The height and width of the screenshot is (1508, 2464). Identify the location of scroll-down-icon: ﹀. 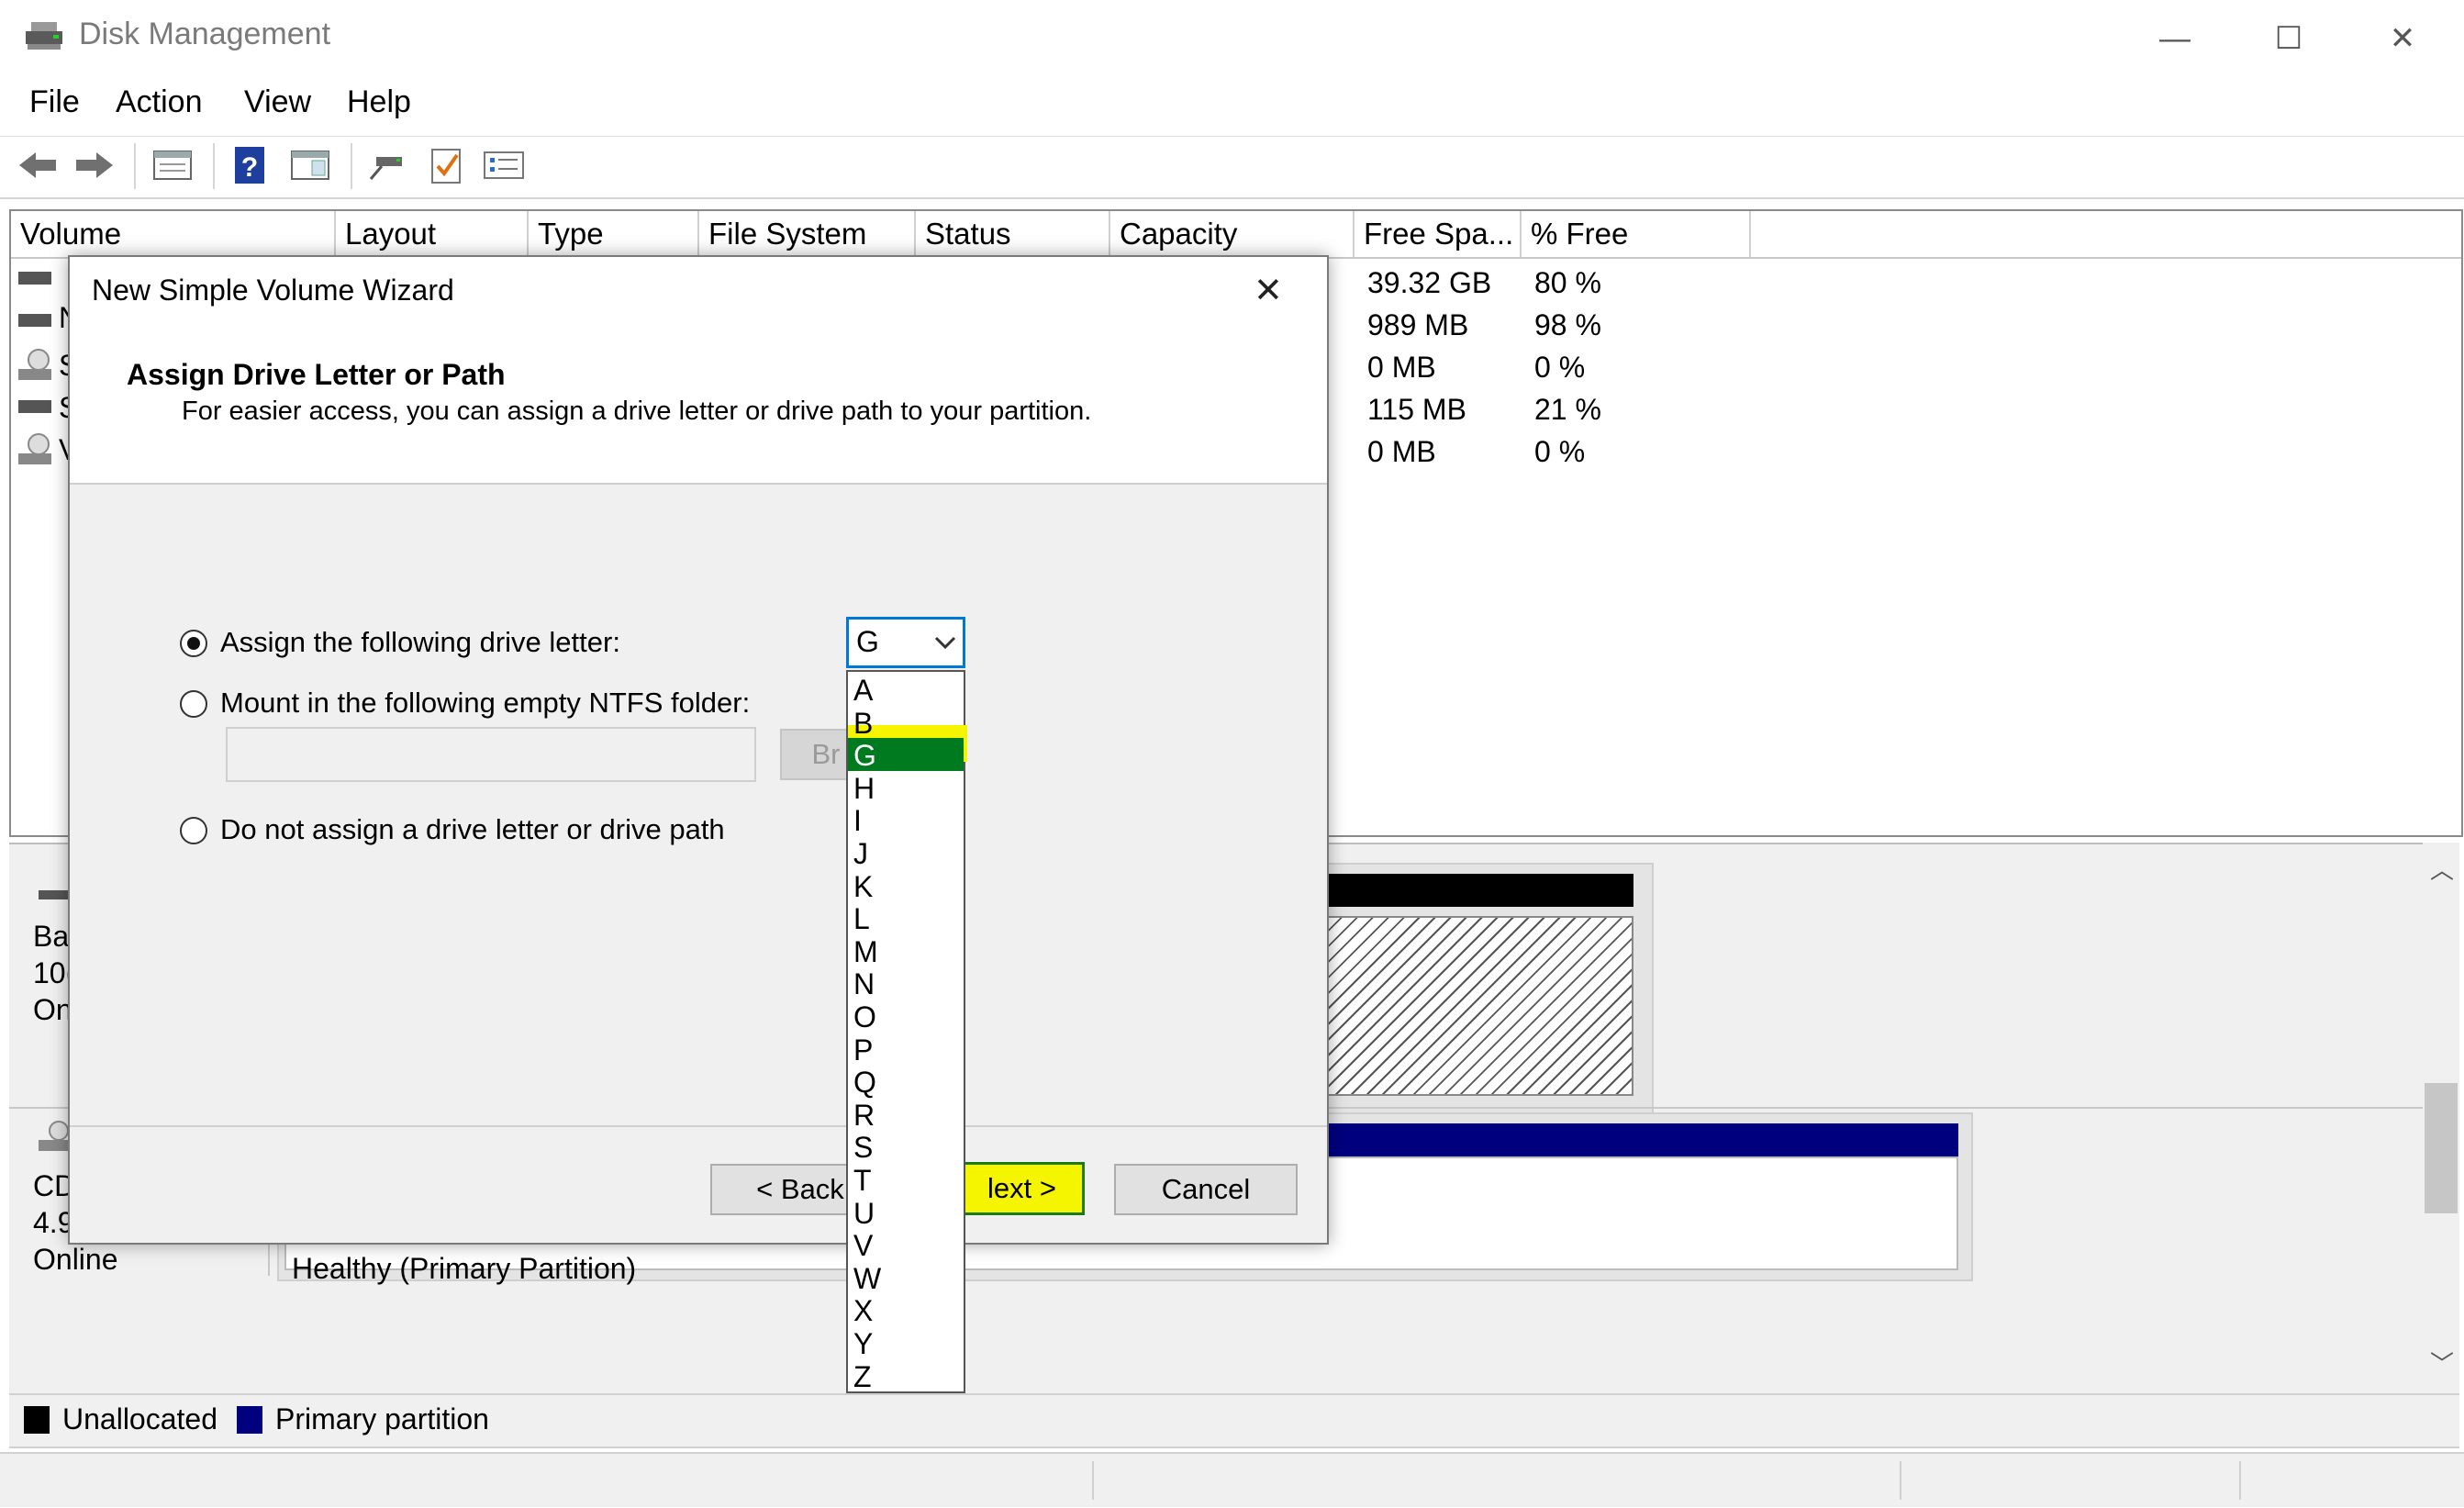
(2442, 1363).